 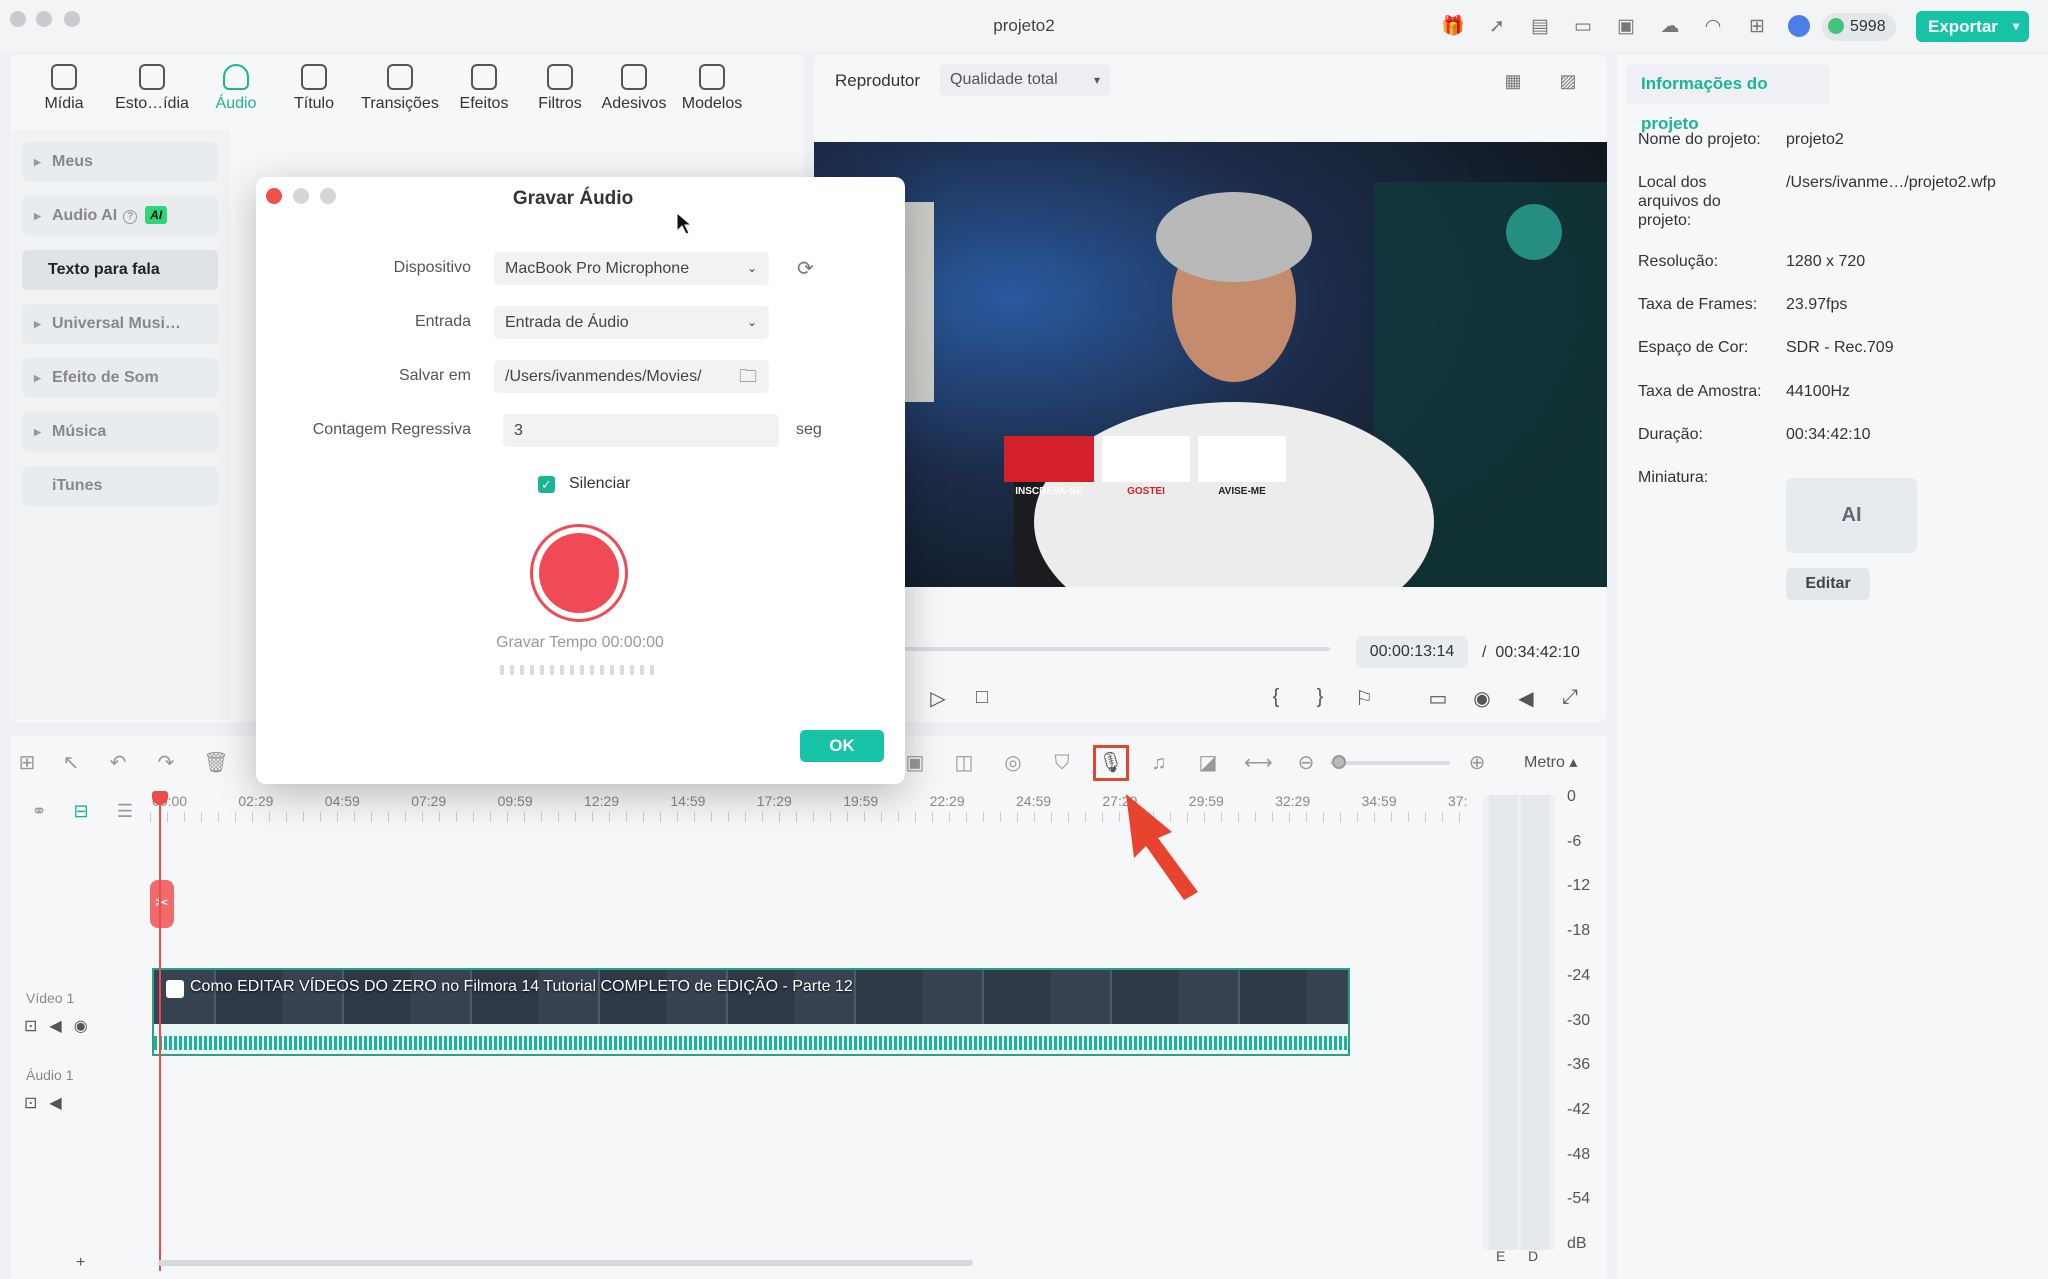 What do you see at coordinates (216, 763) in the screenshot?
I see `delete-icon: 🗑` at bounding box center [216, 763].